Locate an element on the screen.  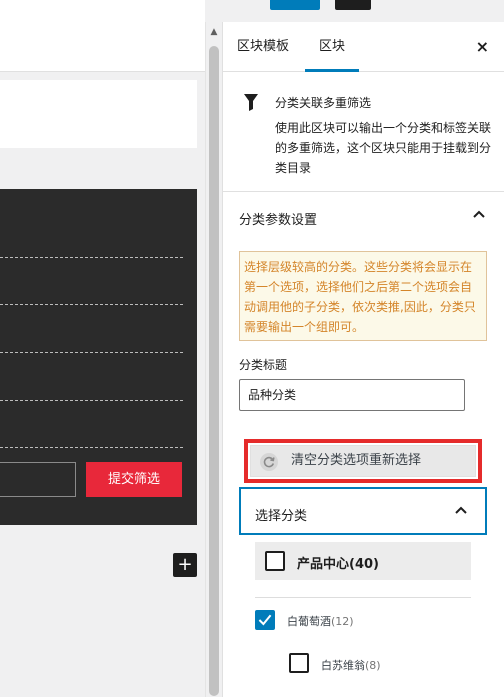
list-item: 白葡萄酒(12) is located at coordinates (320, 621).